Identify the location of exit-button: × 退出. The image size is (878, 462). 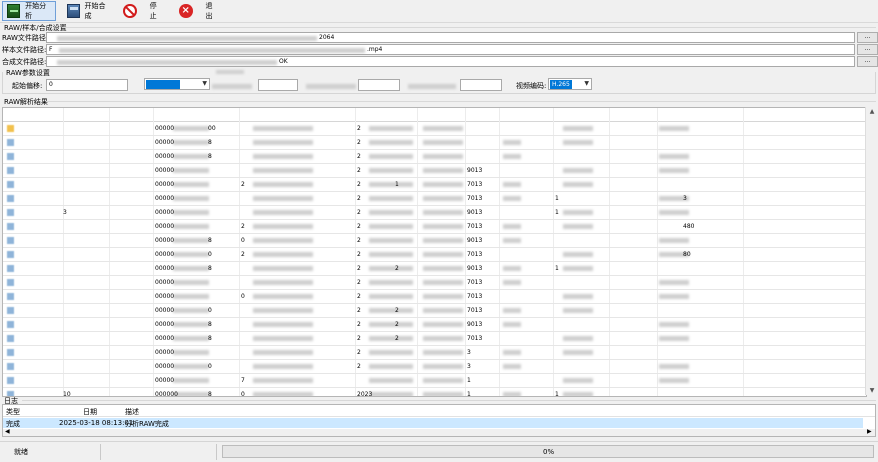
(199, 11).